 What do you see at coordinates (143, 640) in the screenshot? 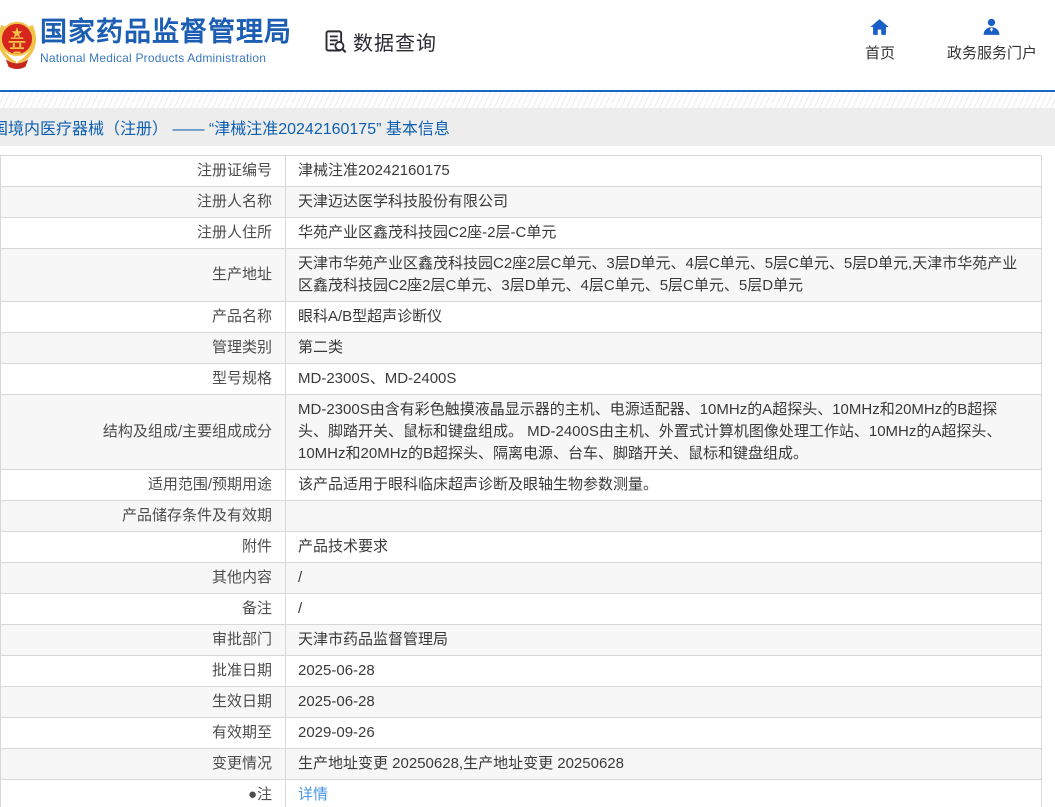
I see `row-label: 审批部门` at bounding box center [143, 640].